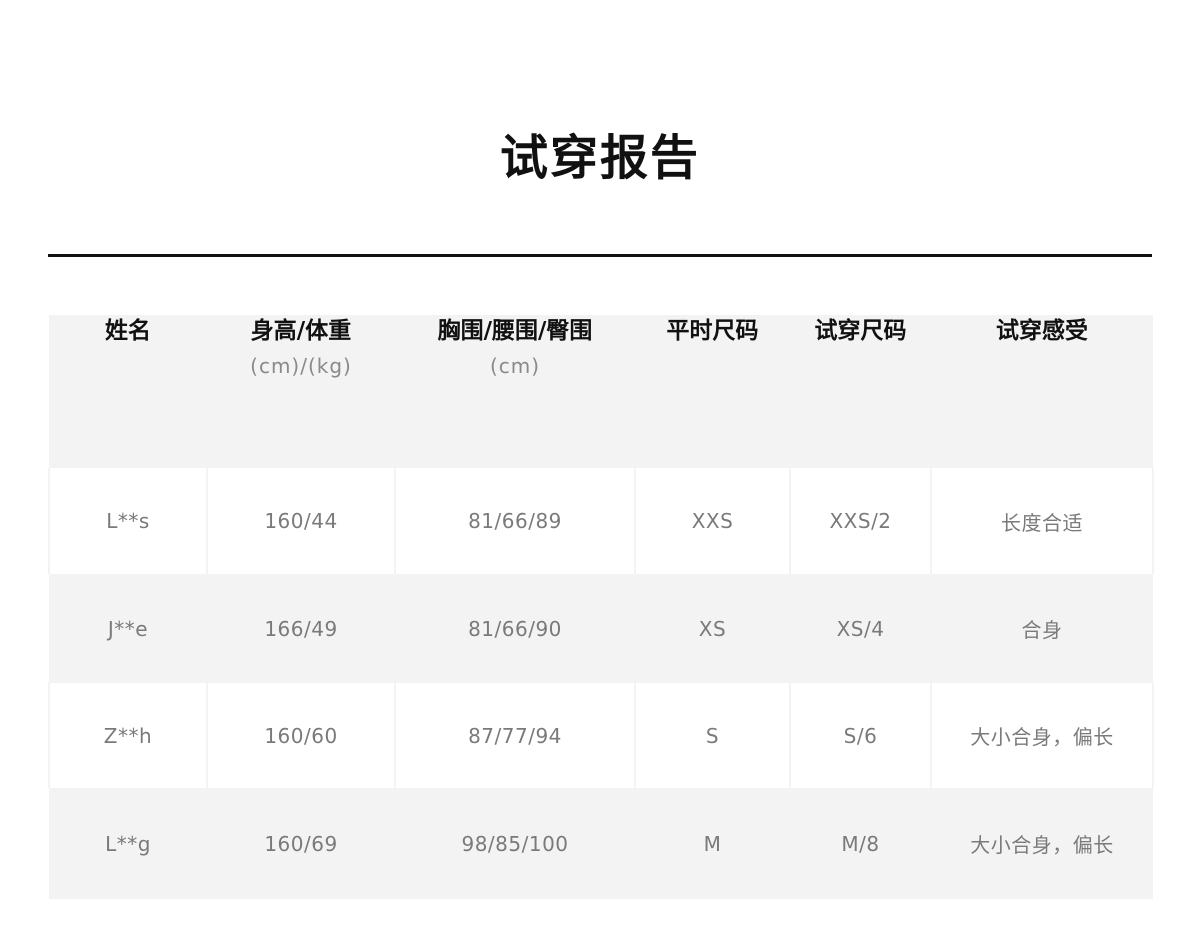 The width and height of the screenshot is (1200, 932). What do you see at coordinates (860, 628) in the screenshot?
I see `cell-tried-size: XS/4` at bounding box center [860, 628].